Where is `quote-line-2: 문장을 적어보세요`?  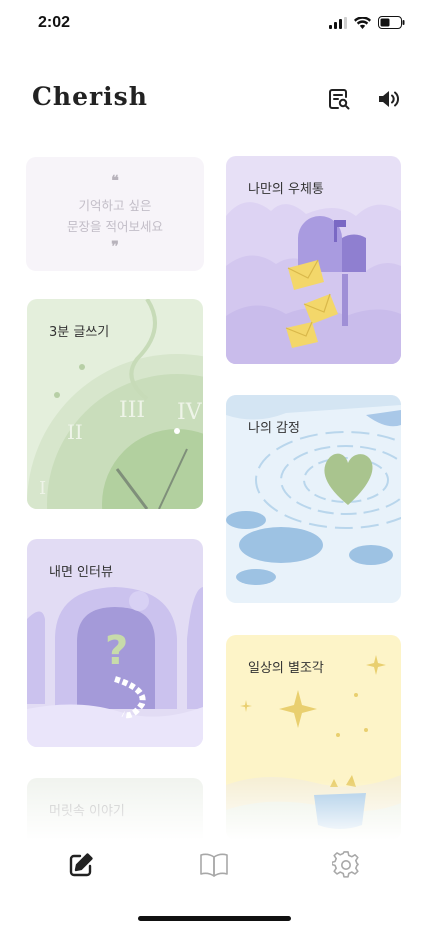
quote-line-2: 문장을 적어보세요 is located at coordinates (115, 226).